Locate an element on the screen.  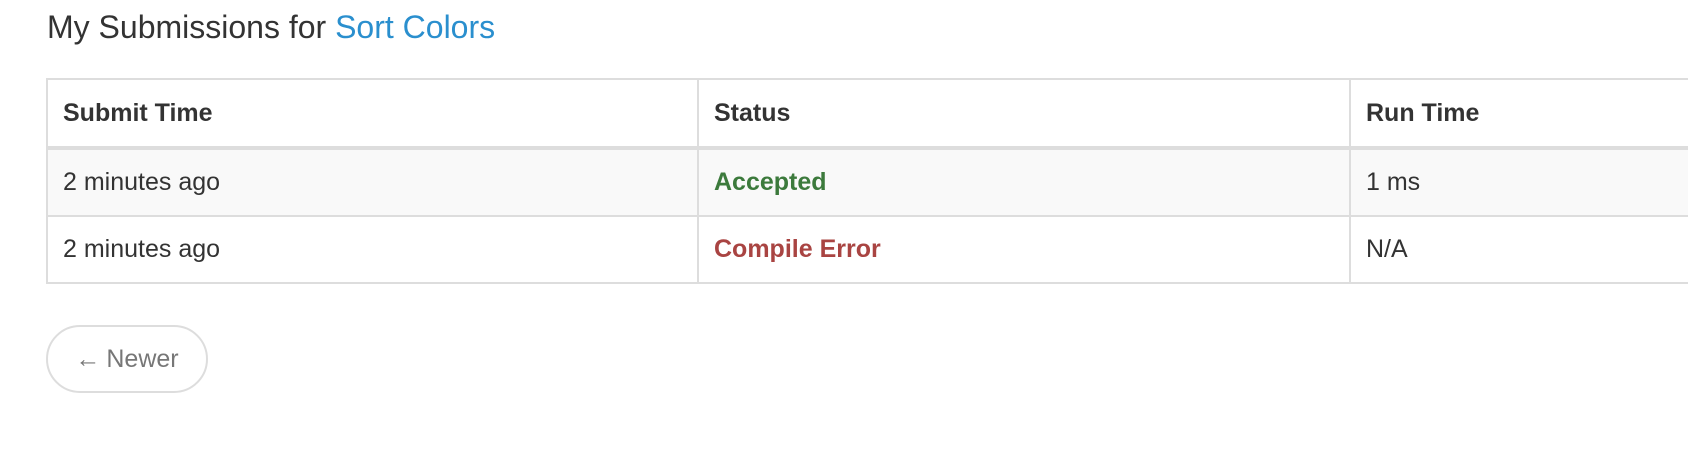
table-row: 2 minutes ago Accepted 1 ms is located at coordinates (867, 182).